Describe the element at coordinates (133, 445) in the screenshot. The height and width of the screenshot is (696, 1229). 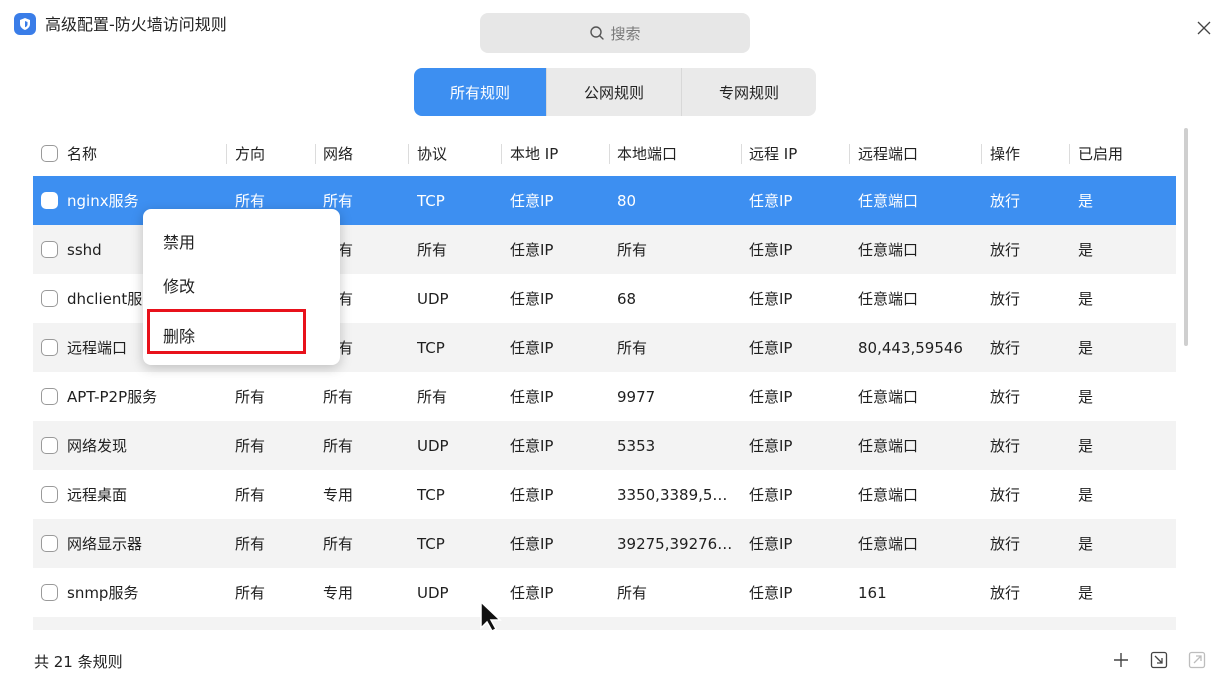
I see `cell-name: 网络发现` at that location.